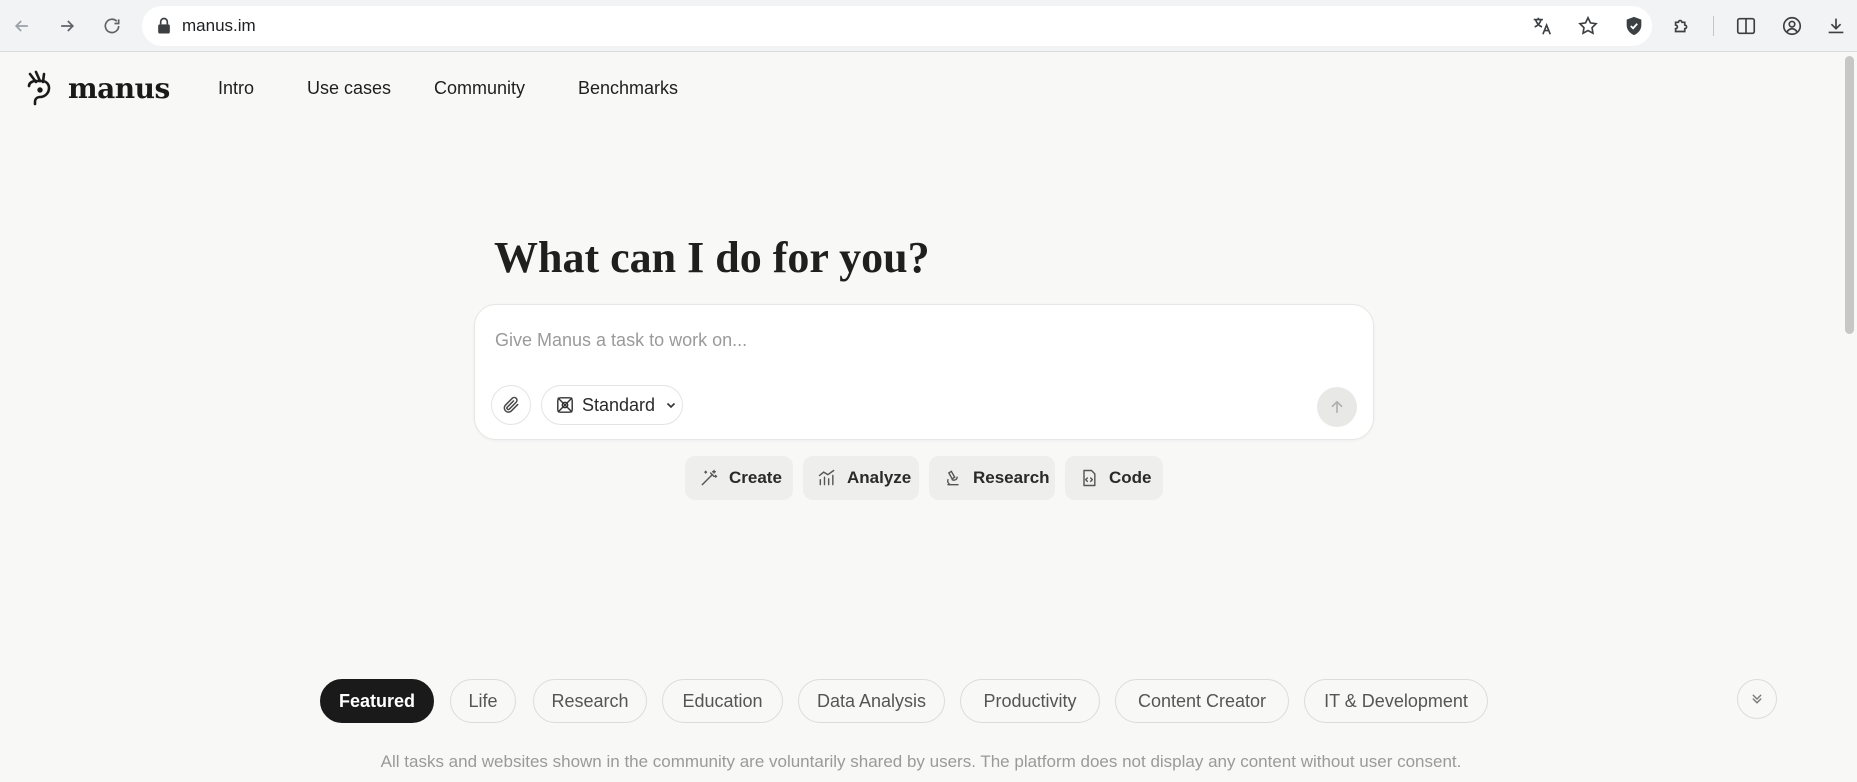 The image size is (1857, 782). Describe the element at coordinates (1849, 195) in the screenshot. I see `scrollbar-thumb` at that location.